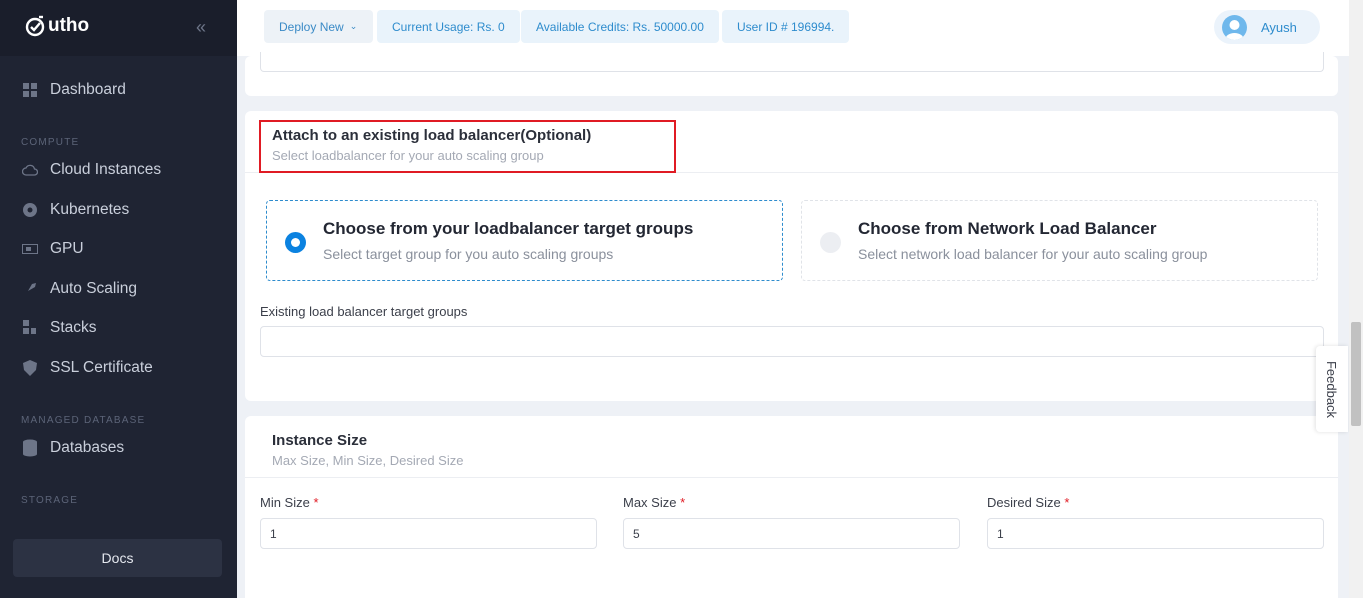 The width and height of the screenshot is (1363, 598). What do you see at coordinates (1356, 299) in the screenshot?
I see `scrollbar` at bounding box center [1356, 299].